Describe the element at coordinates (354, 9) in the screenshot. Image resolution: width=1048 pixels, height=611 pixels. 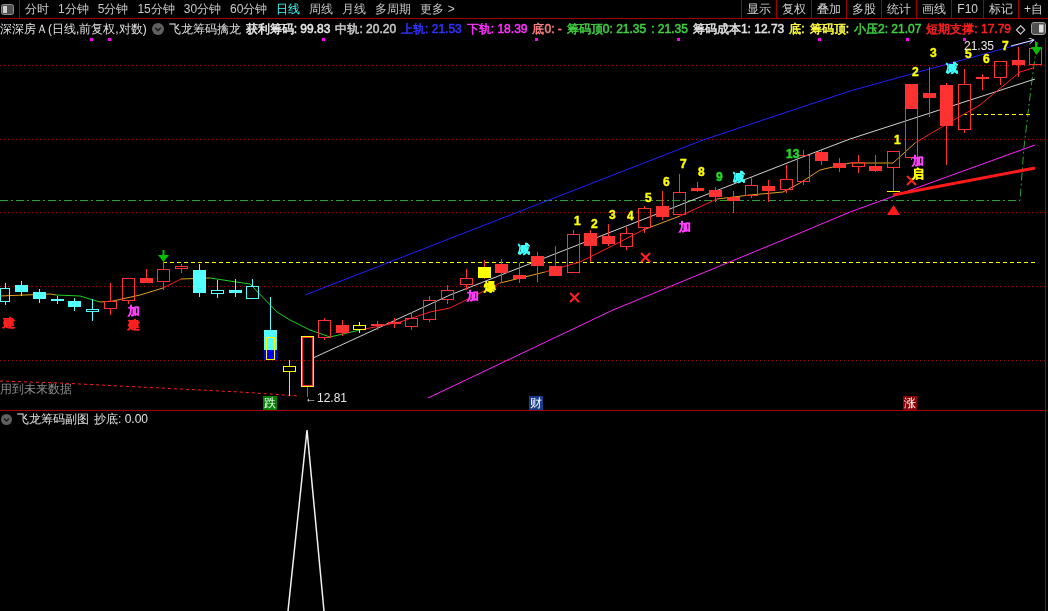
I see `period-tab: 月线` at that location.